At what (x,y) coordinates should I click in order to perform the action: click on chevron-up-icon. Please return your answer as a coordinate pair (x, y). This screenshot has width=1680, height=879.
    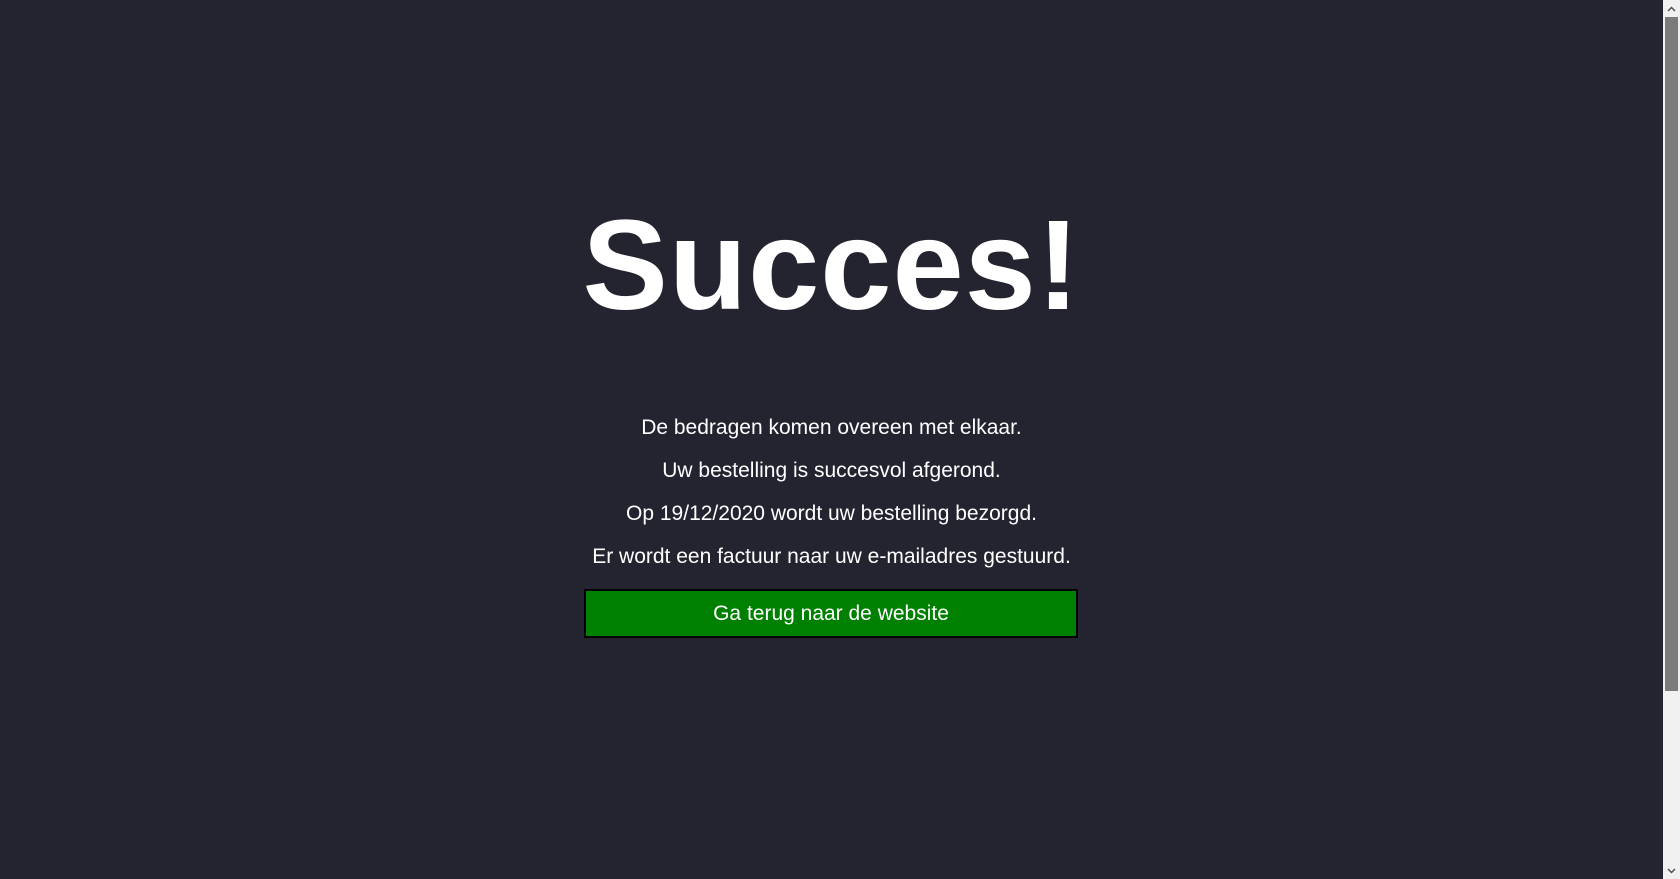
    Looking at the image, I should click on (1671, 8).